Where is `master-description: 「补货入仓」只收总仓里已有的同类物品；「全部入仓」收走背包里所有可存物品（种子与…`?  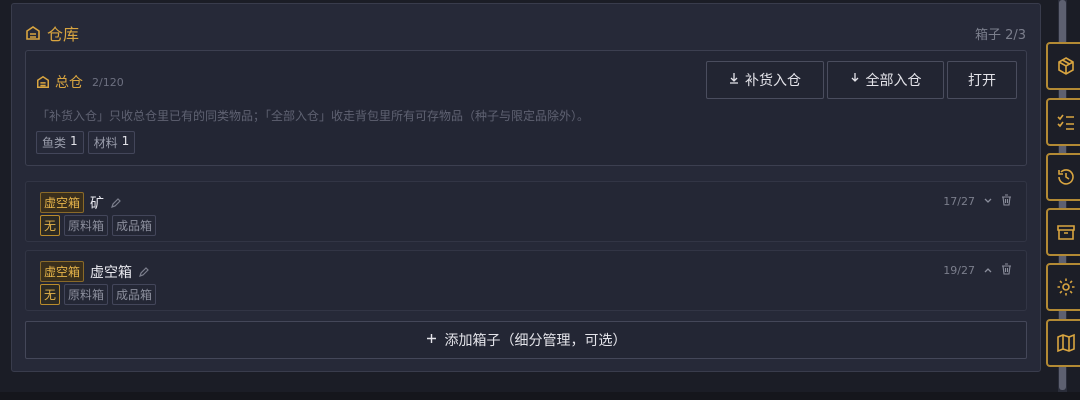
master-description: 「补货入仓」只收总仓里已有的同类物品；「全部入仓」收走背包里所有可存物品（种子与… is located at coordinates (313, 116).